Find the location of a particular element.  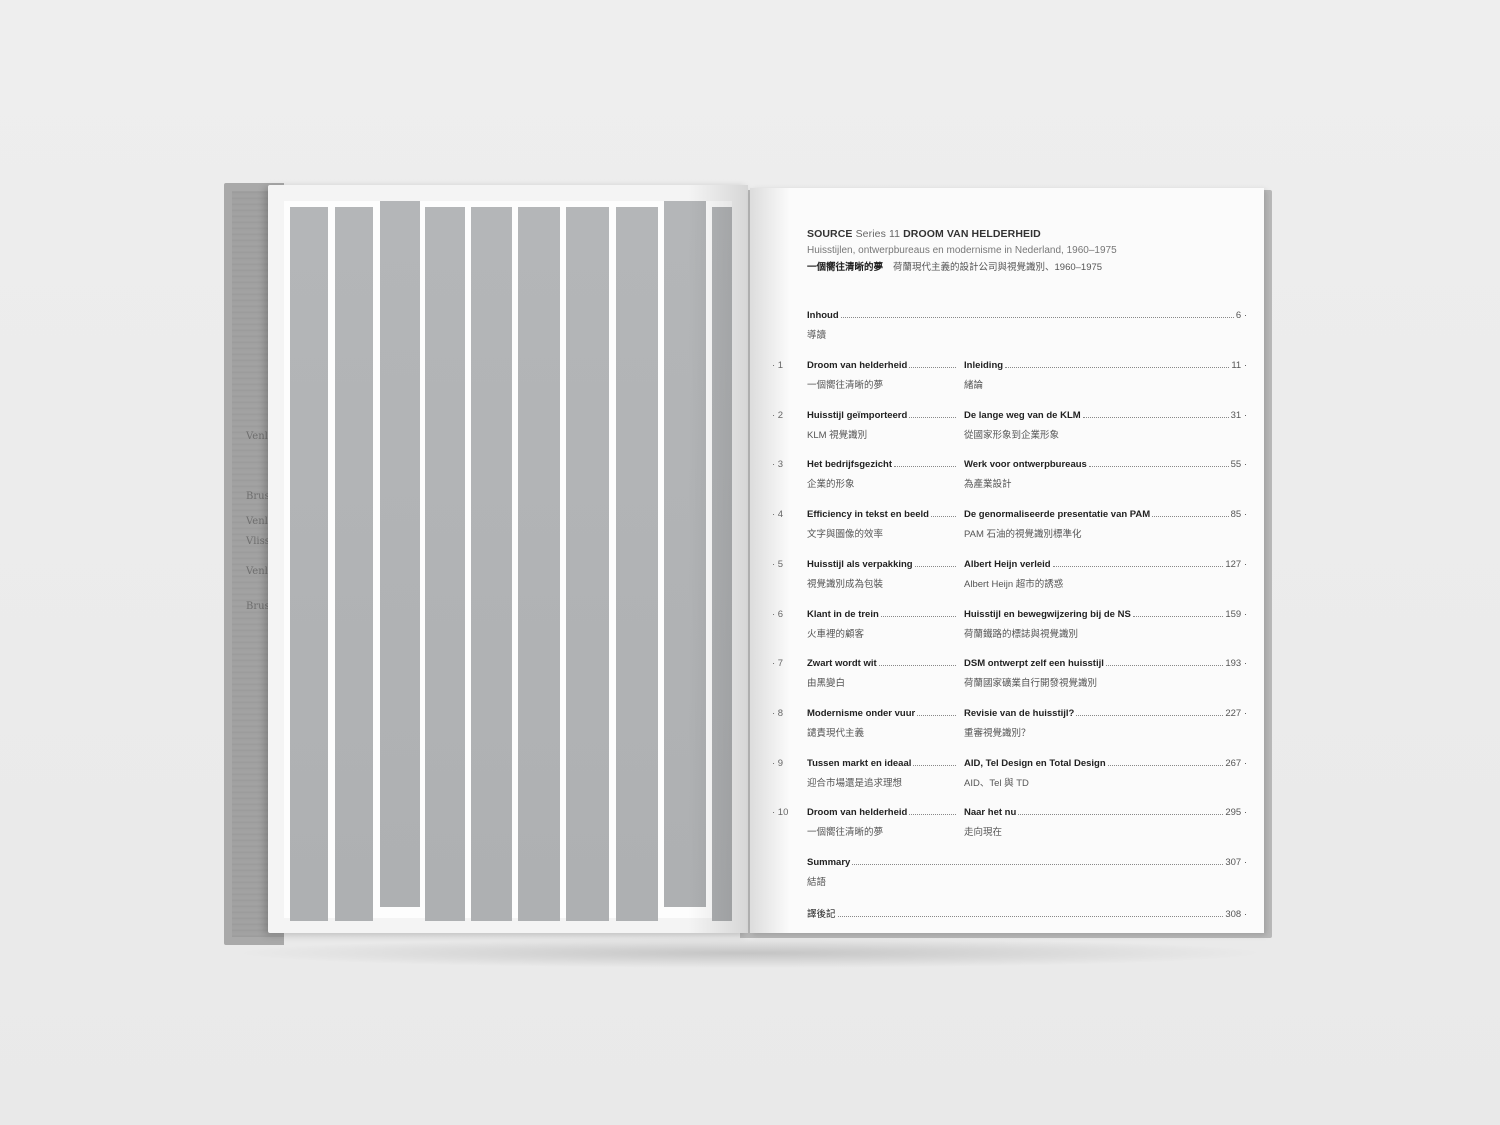

chapter-number: · 2 is located at coordinates (778, 415).